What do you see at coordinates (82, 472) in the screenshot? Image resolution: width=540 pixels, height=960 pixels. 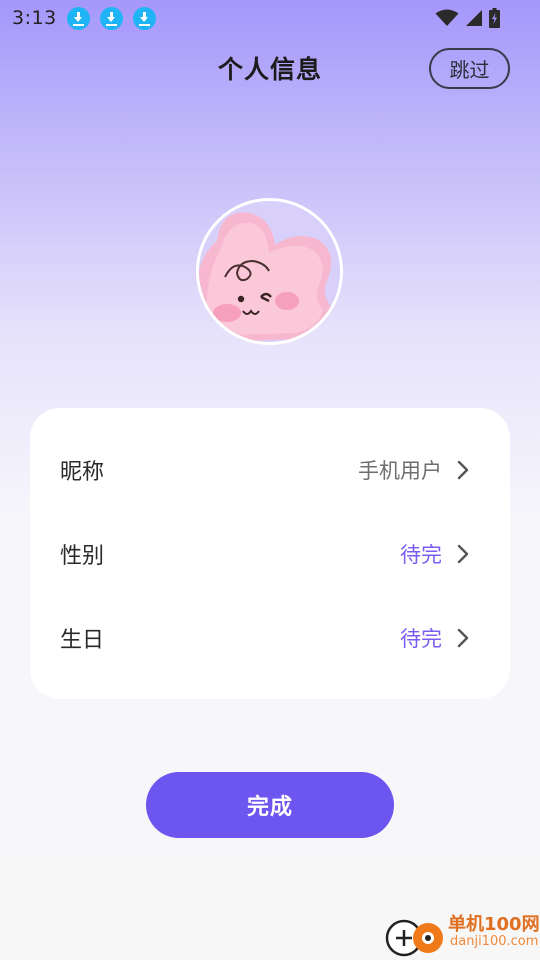 I see `nickname-label: 昵称` at bounding box center [82, 472].